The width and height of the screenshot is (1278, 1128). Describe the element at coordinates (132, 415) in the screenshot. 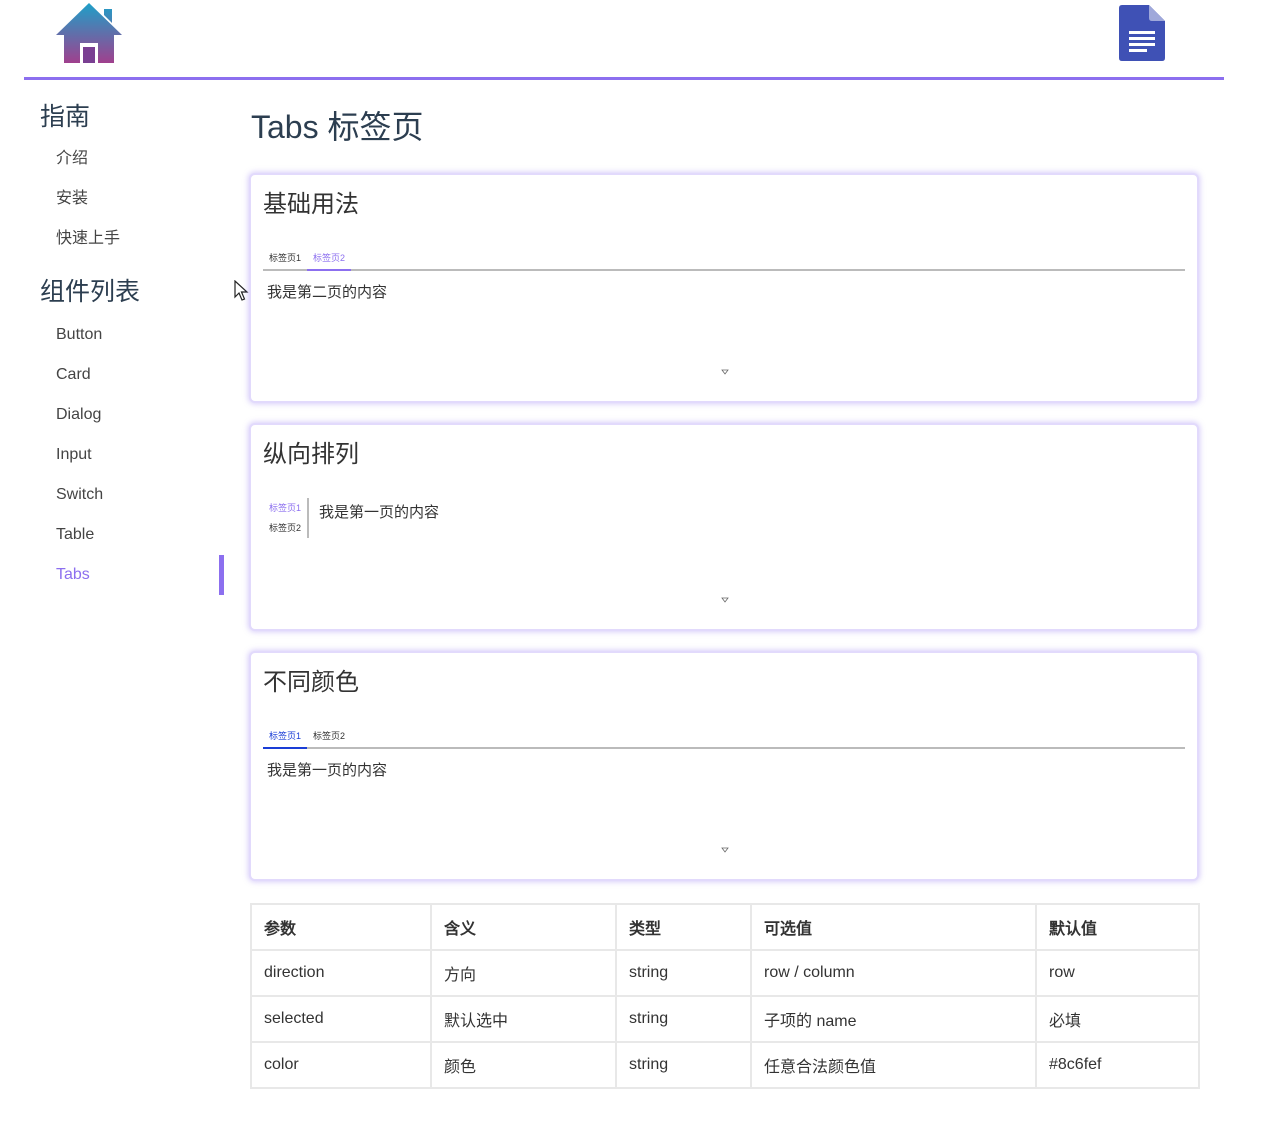

I see `sidebar-item-dialog: Dialog` at that location.